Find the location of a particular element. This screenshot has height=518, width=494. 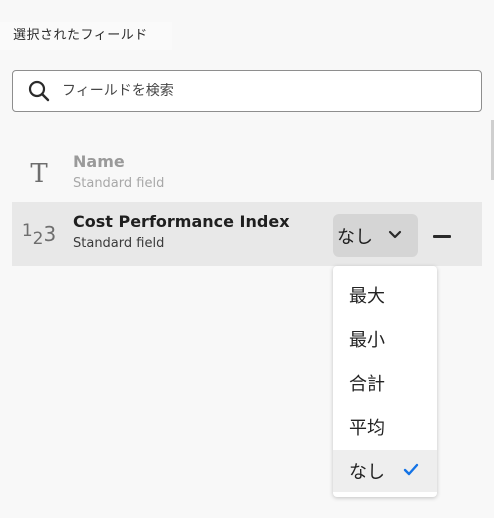

text-type-icon: T is located at coordinates (39, 174).